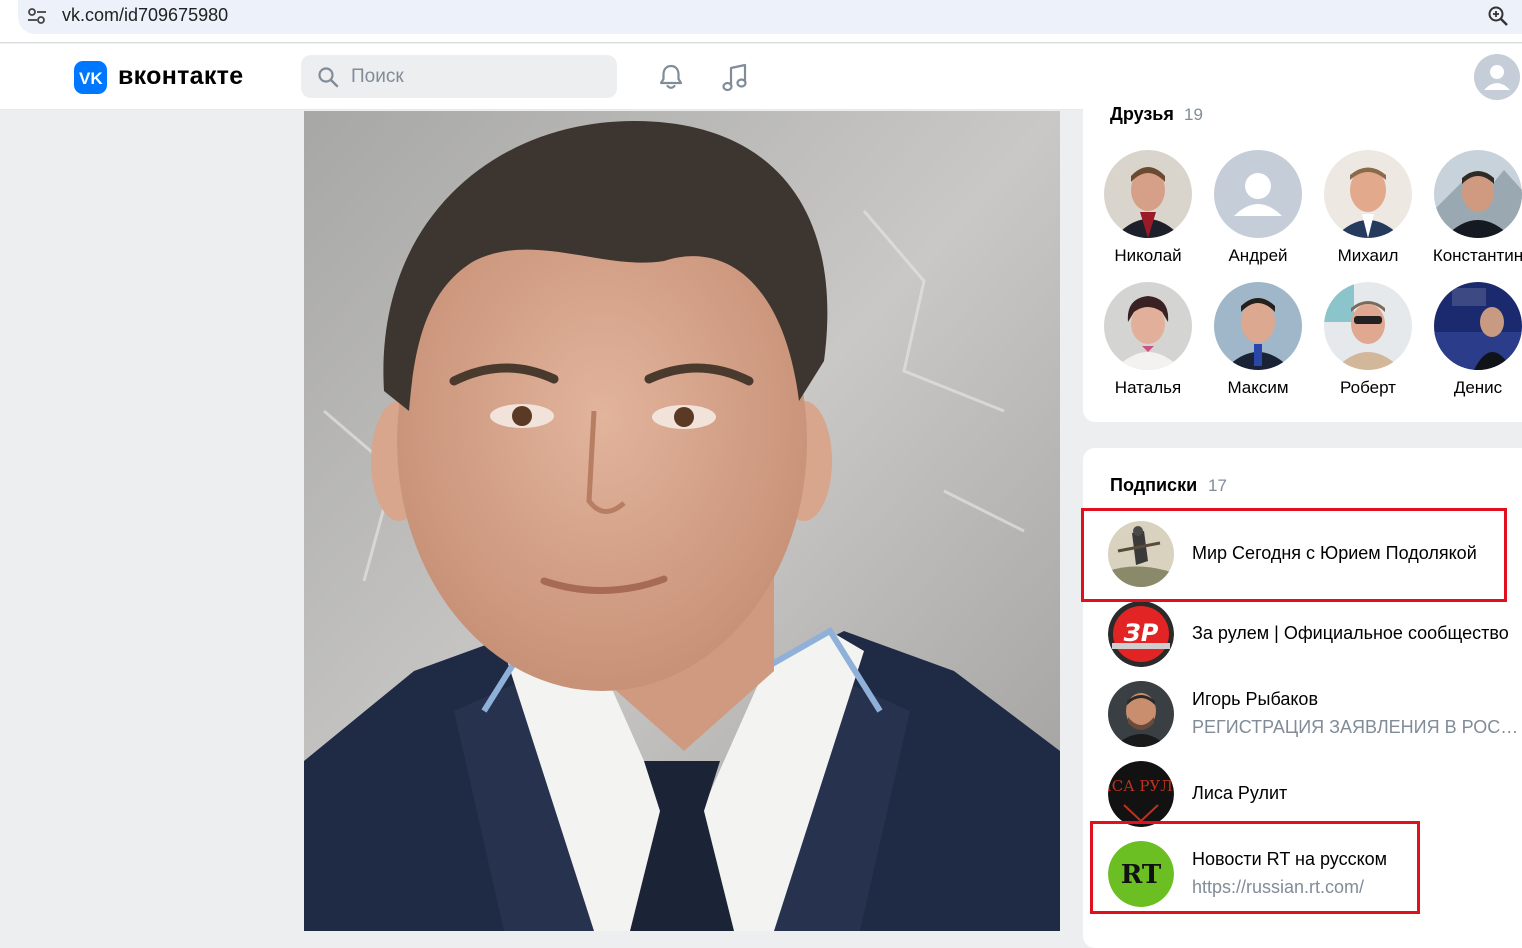 This screenshot has height=948, width=1522. I want to click on friend-item: Роберт, so click(1368, 340).